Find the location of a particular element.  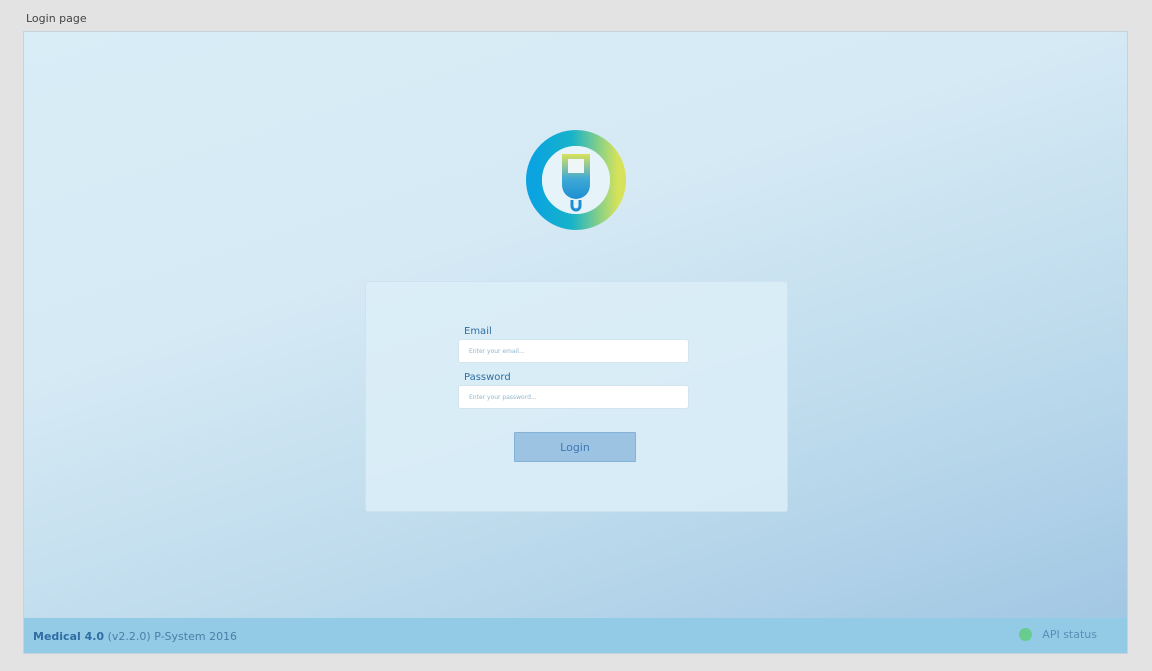

email-label: Email is located at coordinates (478, 331).